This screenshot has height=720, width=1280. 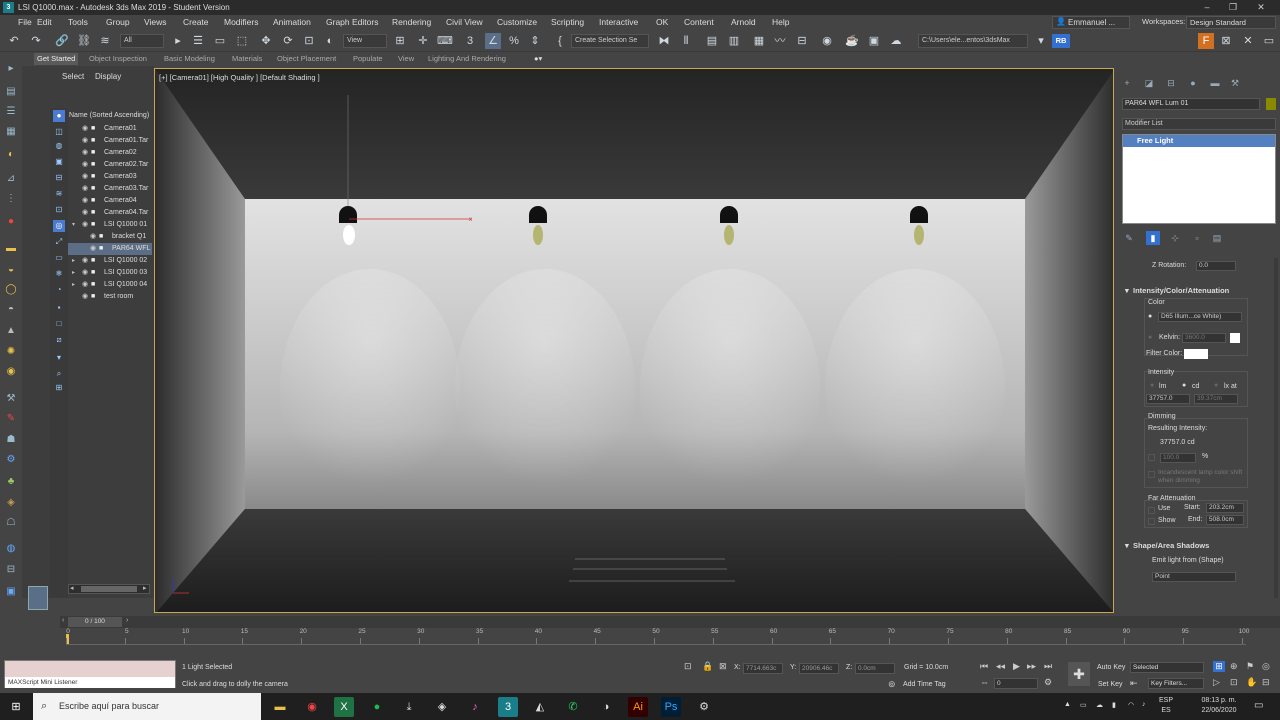 I want to click on maxscript-mini-listener: MAXScript Mini Listener, so click(x=90, y=674).